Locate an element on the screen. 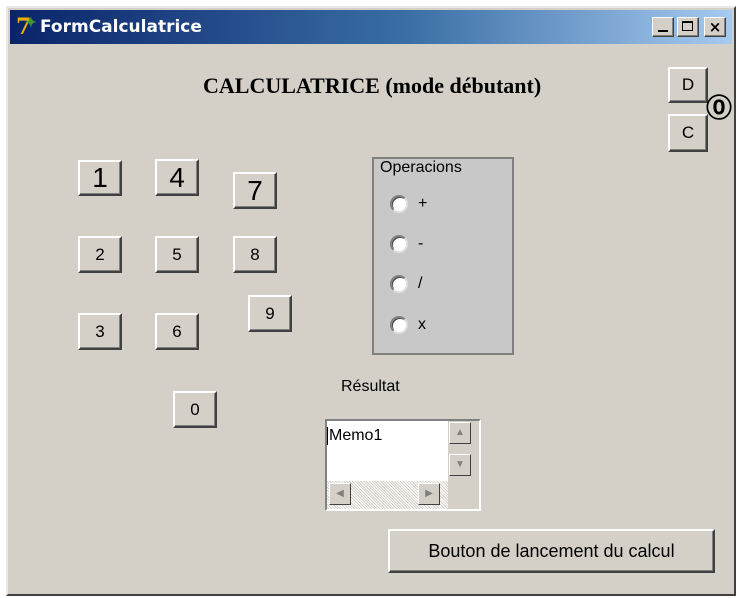  close-icon: × is located at coordinates (715, 27).